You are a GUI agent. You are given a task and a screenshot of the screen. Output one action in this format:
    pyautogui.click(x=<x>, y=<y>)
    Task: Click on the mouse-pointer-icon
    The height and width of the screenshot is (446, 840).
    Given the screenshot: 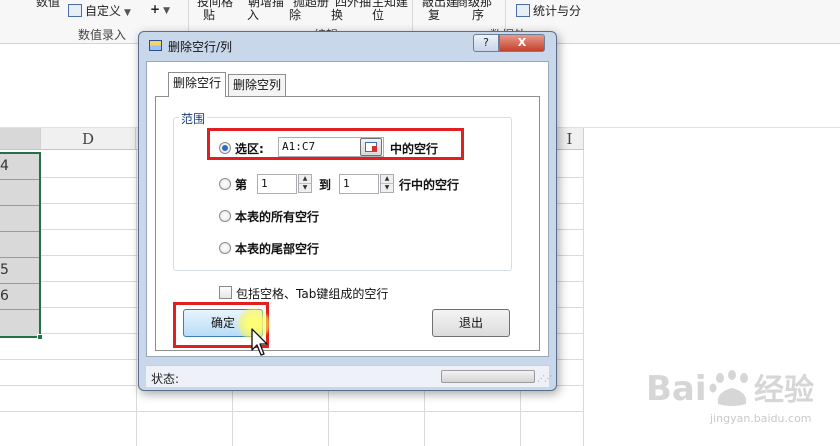 What is the action you would take?
    pyautogui.click(x=259, y=342)
    